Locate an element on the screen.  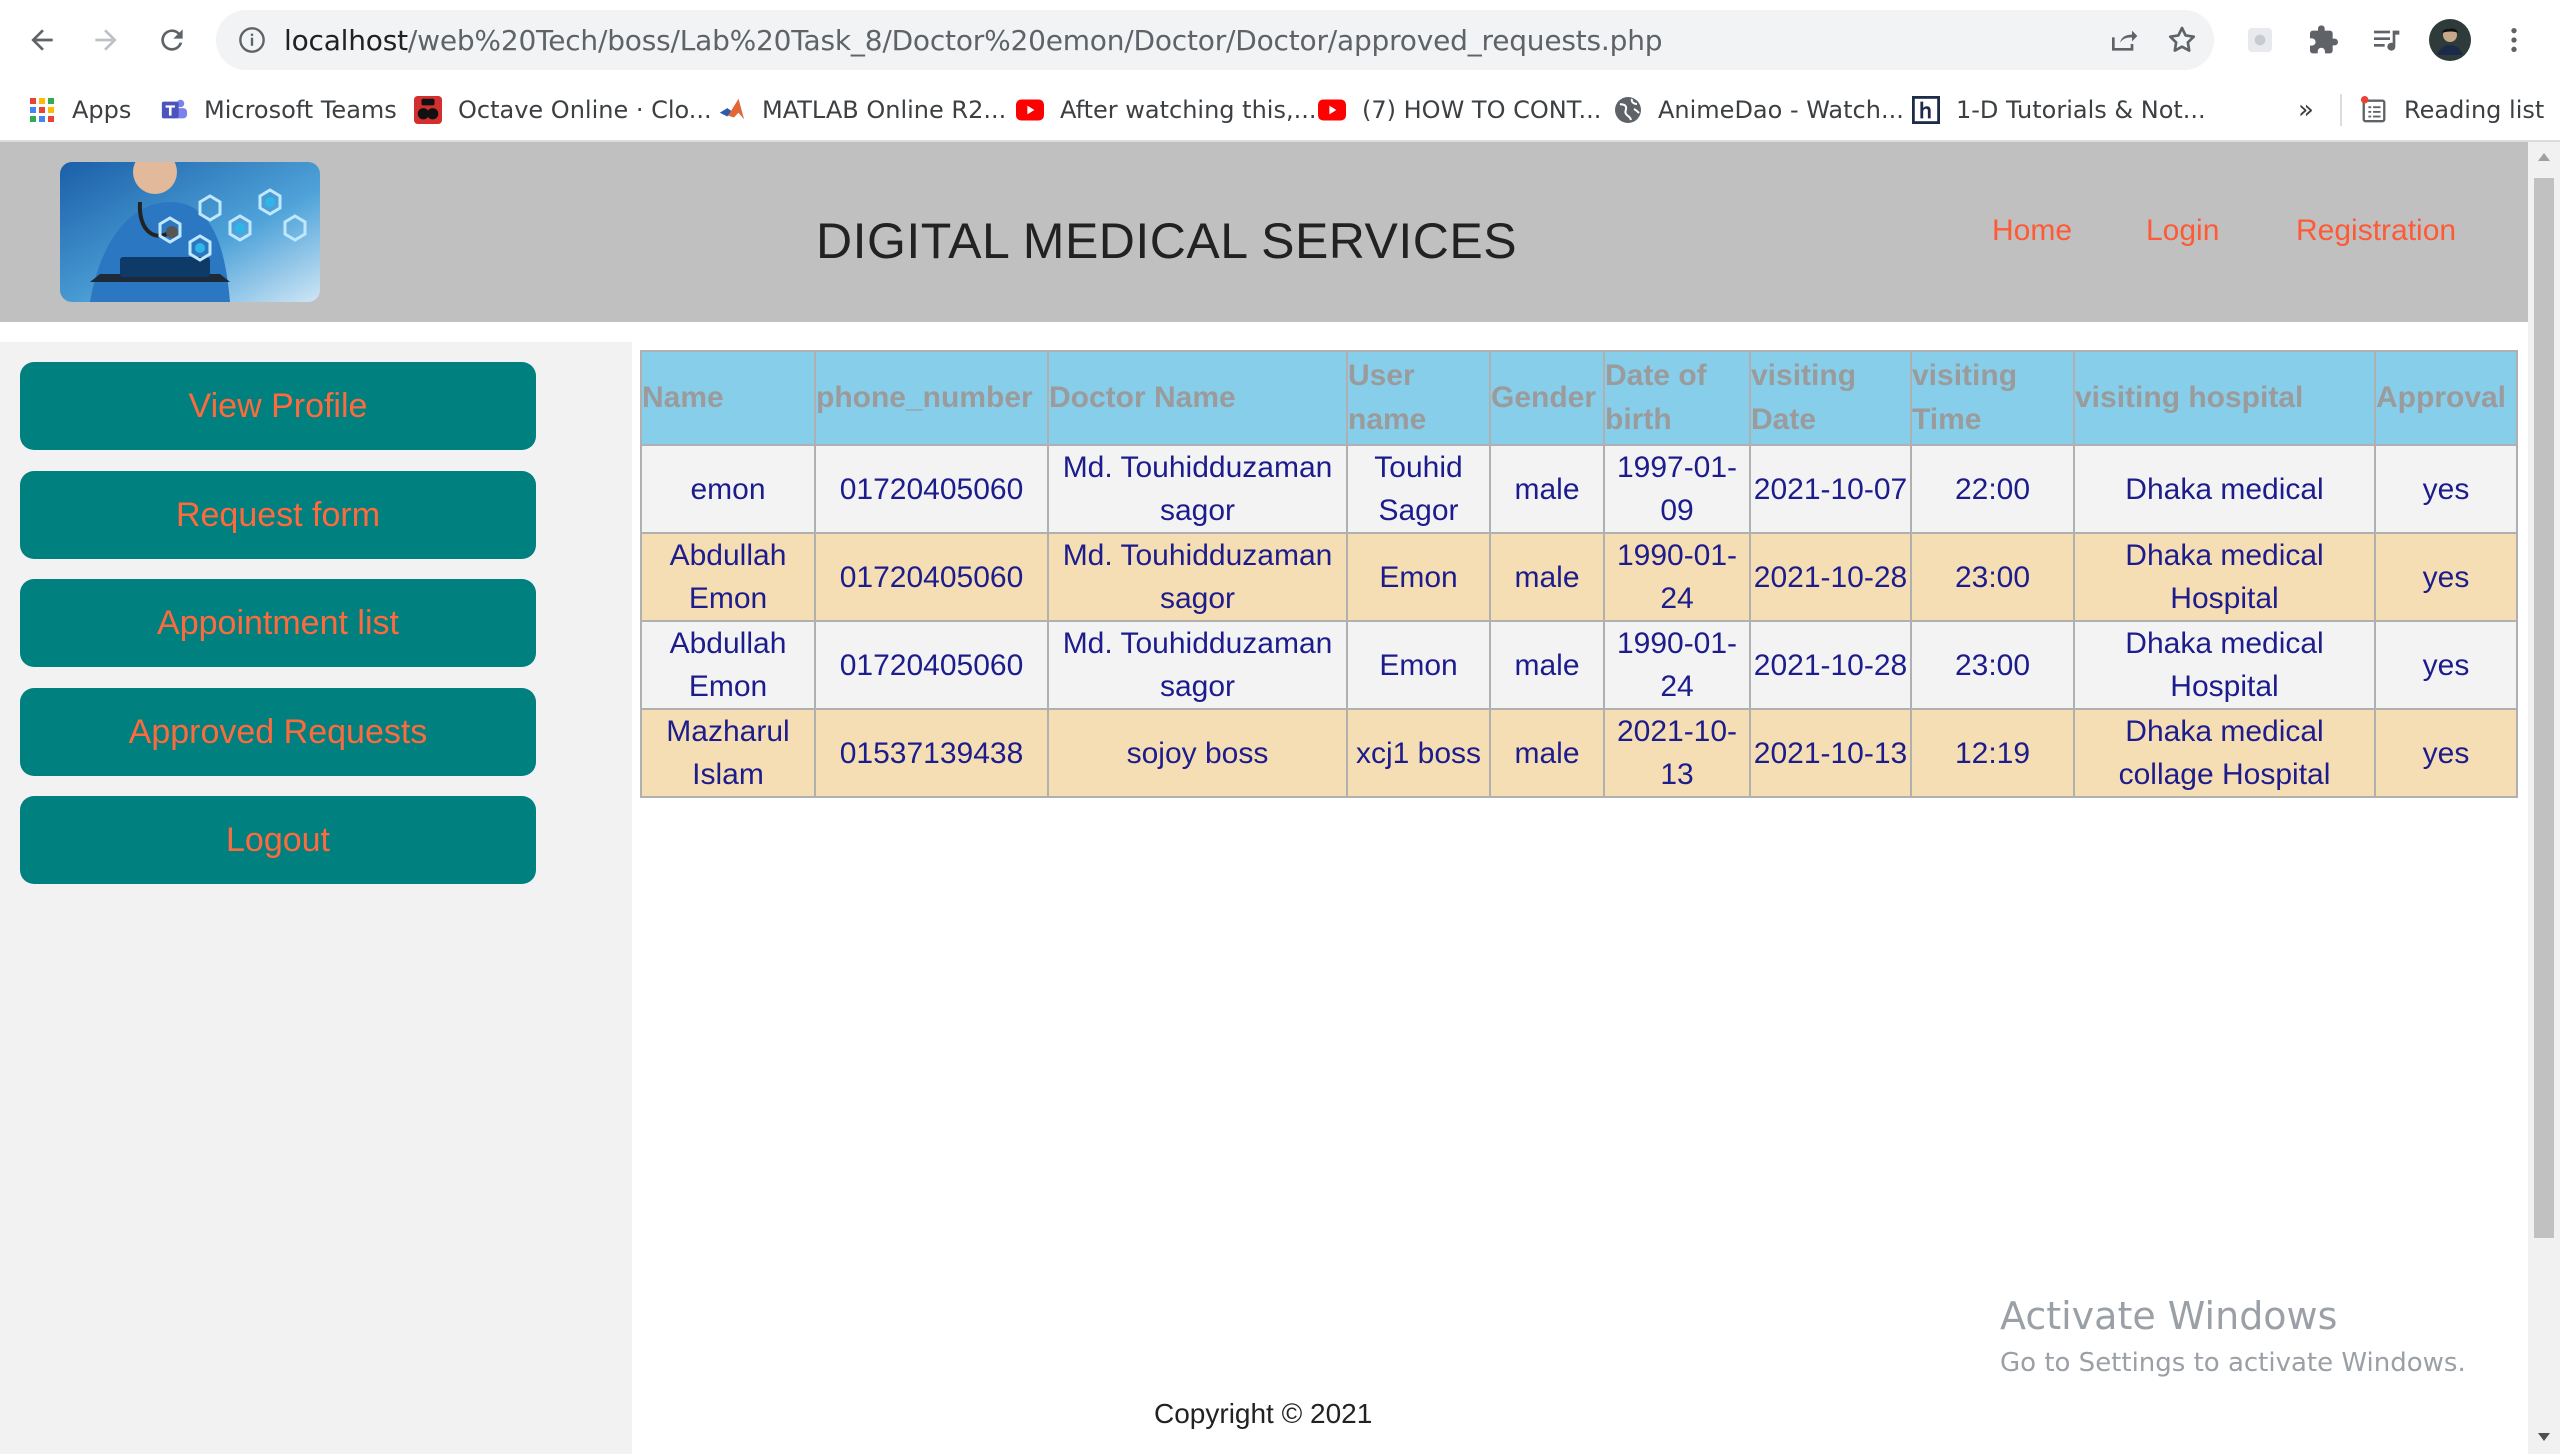
bookmarks-overflow-button: » is located at coordinates (2306, 110).